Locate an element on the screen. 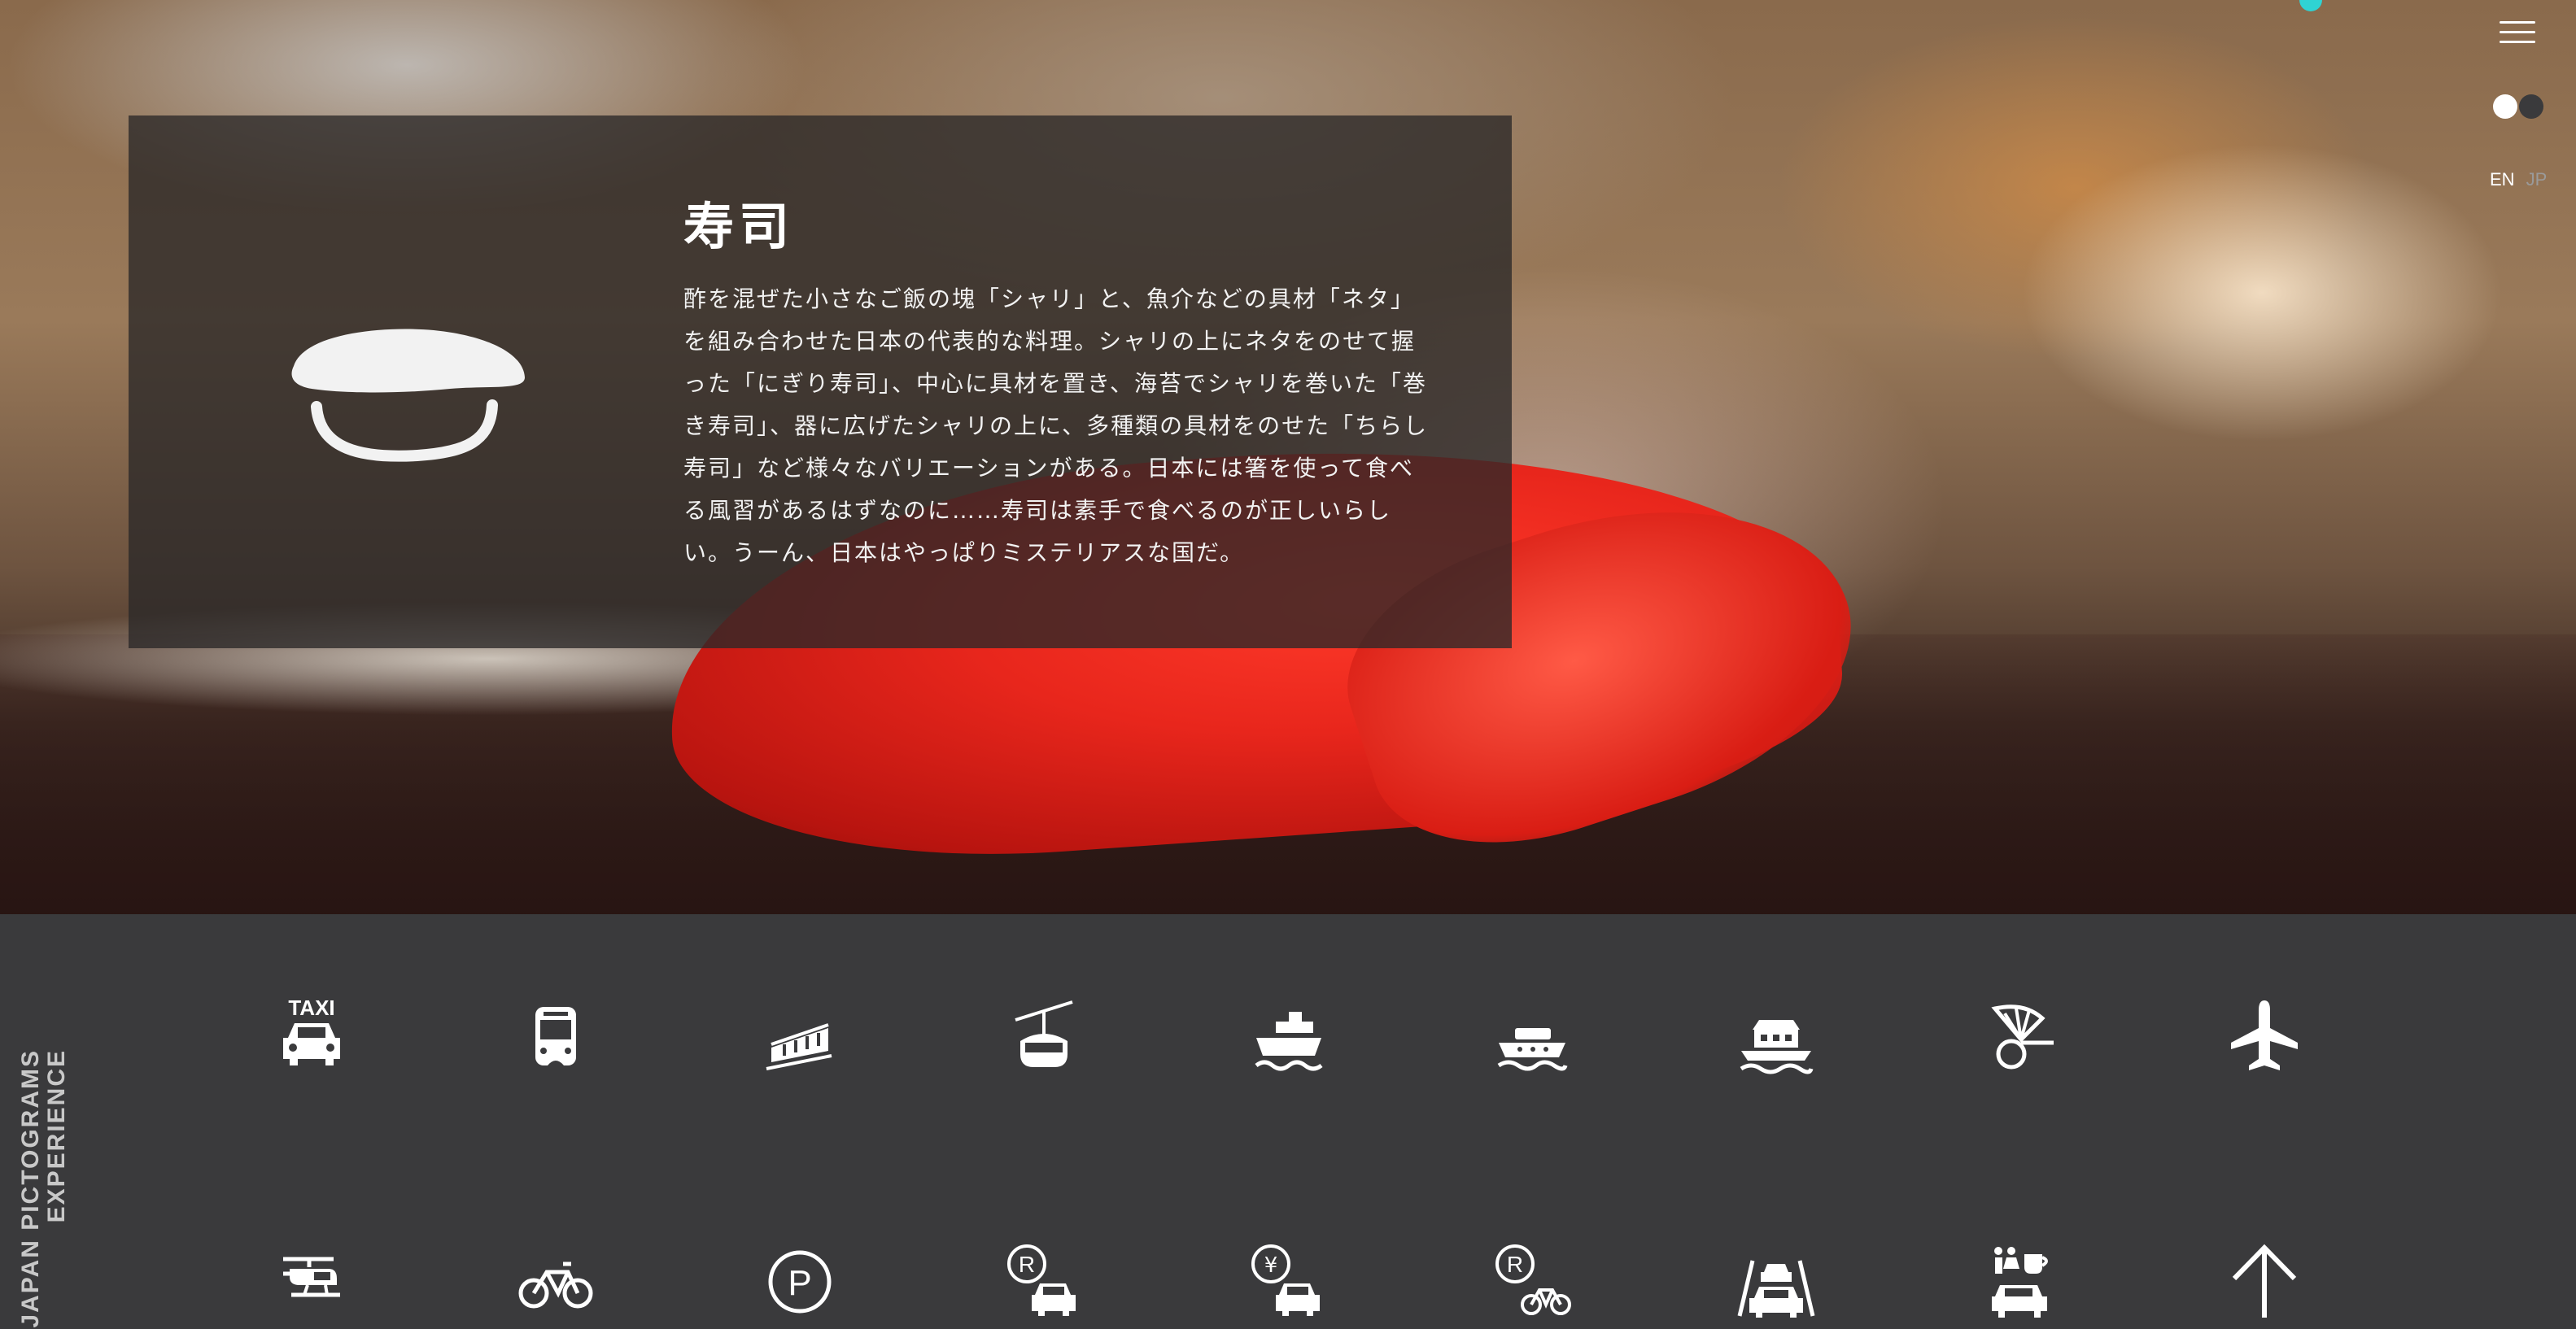 The width and height of the screenshot is (2576, 1329). lang-jp-link: JP is located at coordinates (2537, 179).